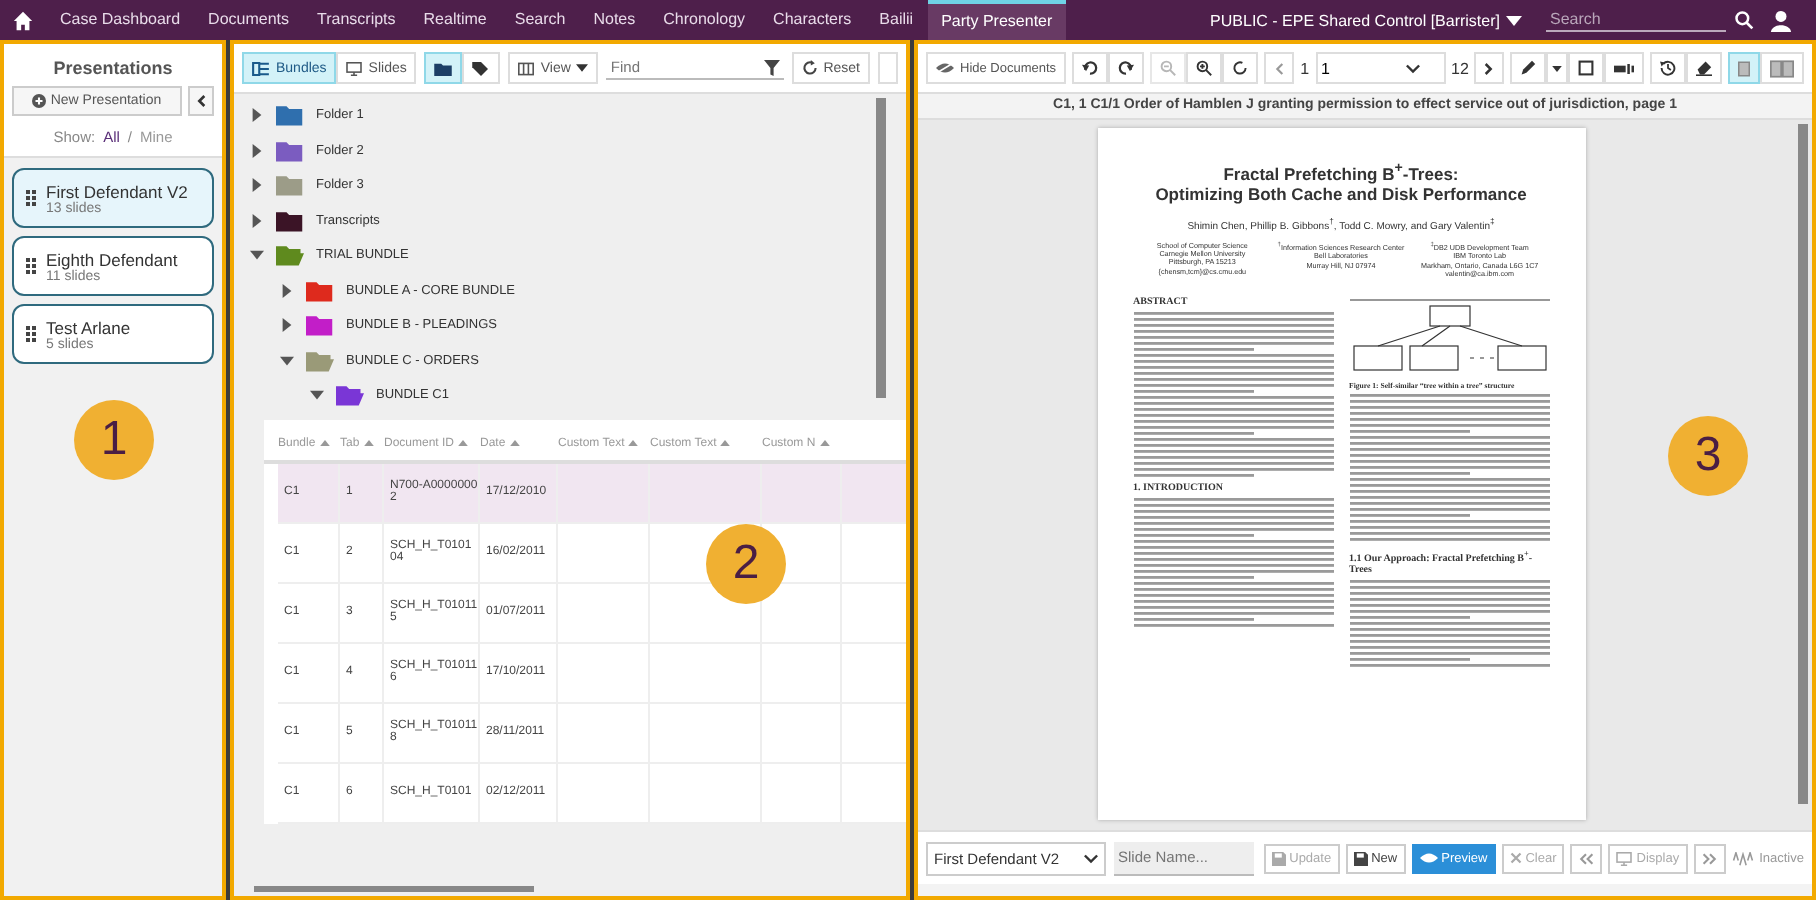 This screenshot has height=900, width=1816. What do you see at coordinates (23, 20) in the screenshot?
I see `home-icon` at bounding box center [23, 20].